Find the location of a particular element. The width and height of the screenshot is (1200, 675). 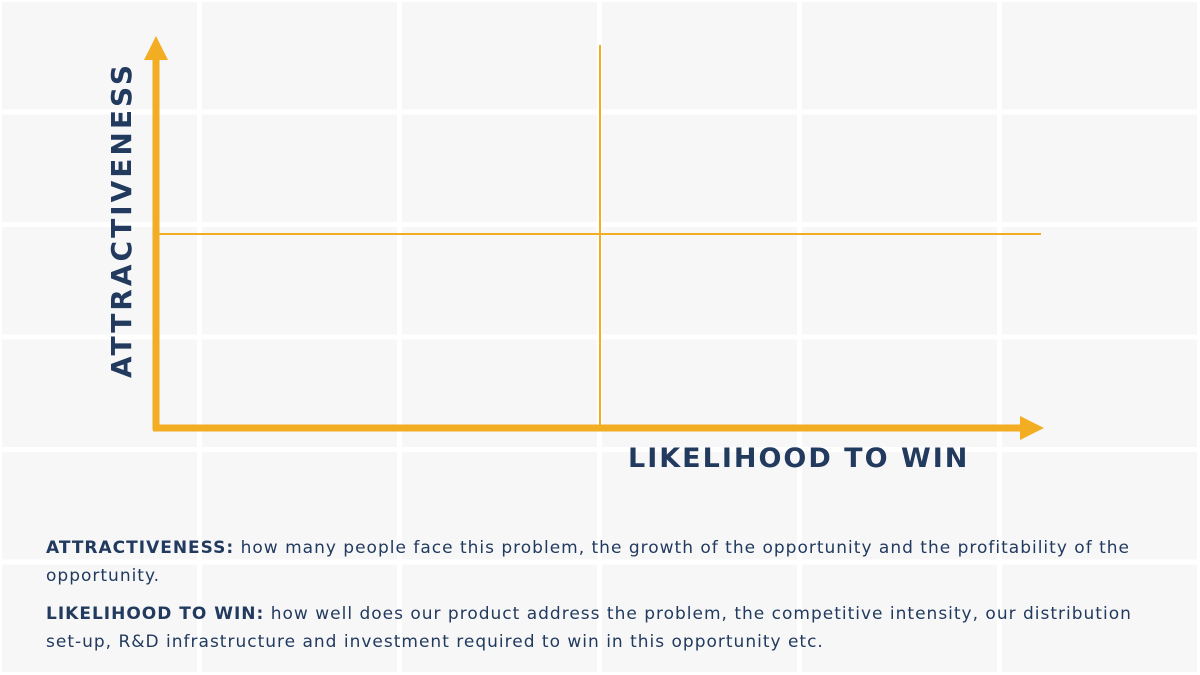

definition-term: ATTRACTIVENESS: is located at coordinates (140, 548).